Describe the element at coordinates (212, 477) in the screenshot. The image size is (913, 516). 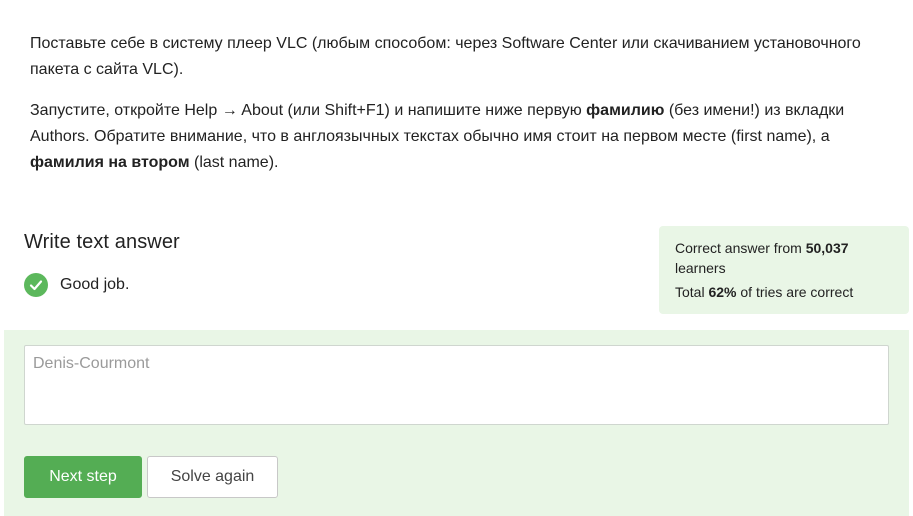
I see `solve-again-button: Solve again` at that location.